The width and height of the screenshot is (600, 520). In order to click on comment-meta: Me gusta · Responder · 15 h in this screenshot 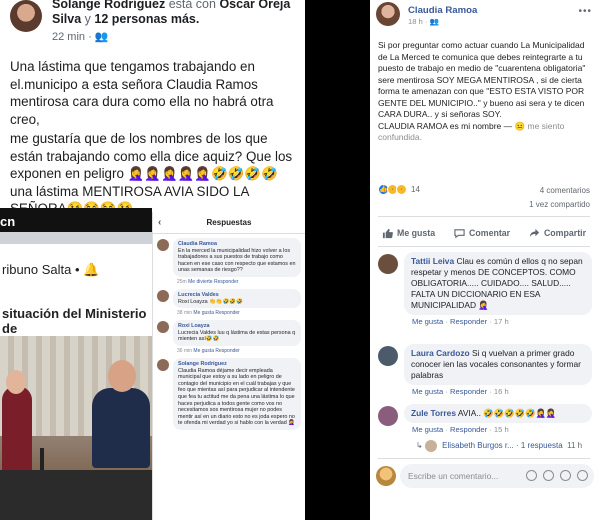, I will do `click(460, 429)`.